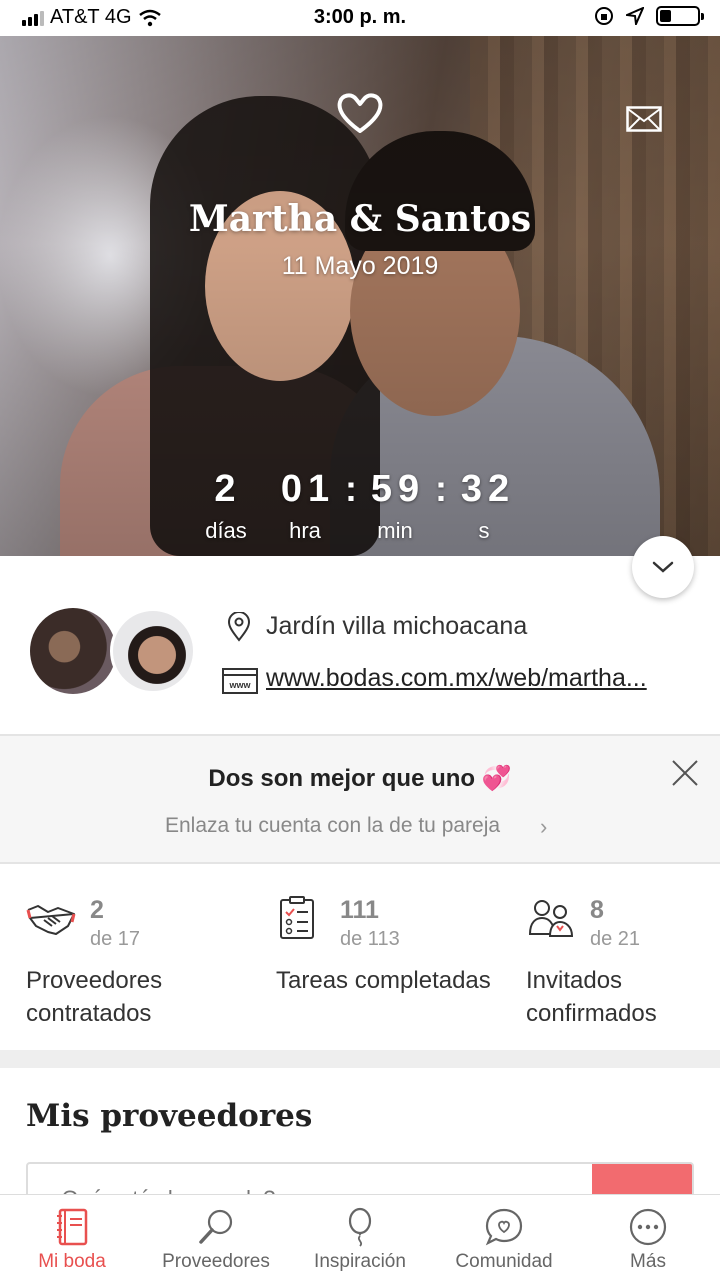 This screenshot has width=720, height=1280. What do you see at coordinates (239, 685) in the screenshot?
I see `svg-text: www` at bounding box center [239, 685].